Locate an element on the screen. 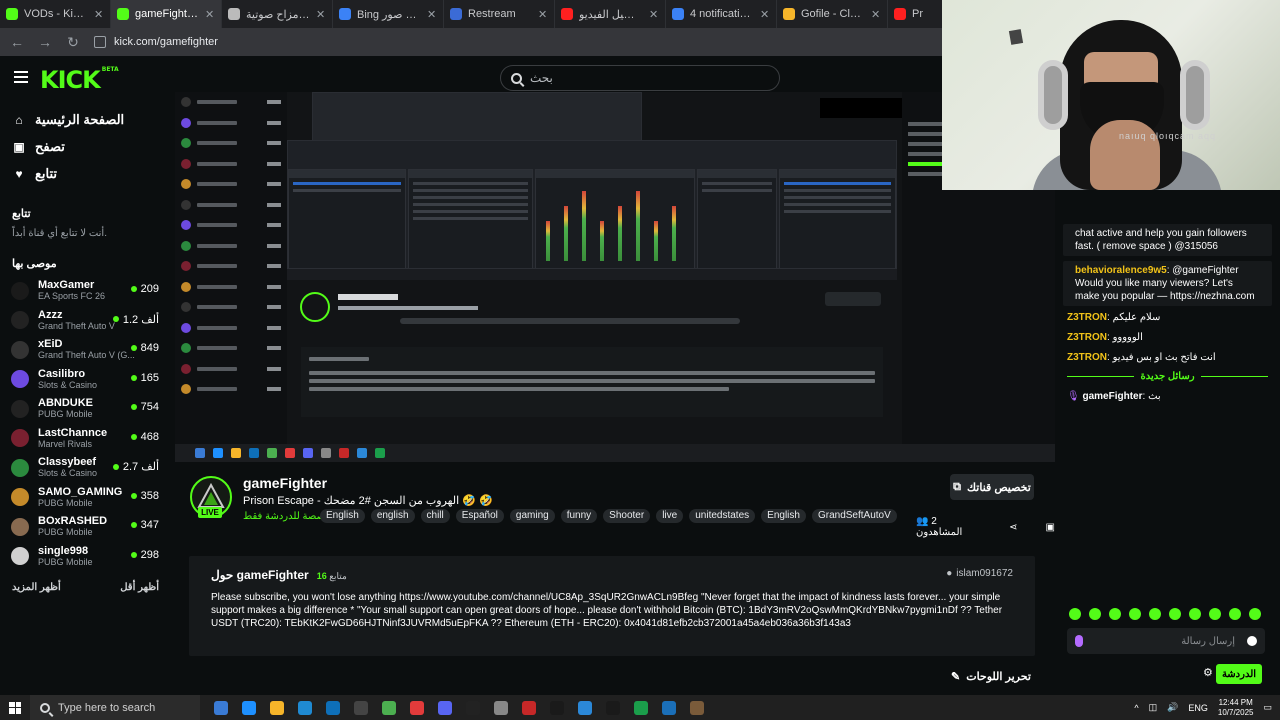  sidebar-channel: Azzz Grand Theft Auto V 1.2 ألف is located at coordinates (87, 321).